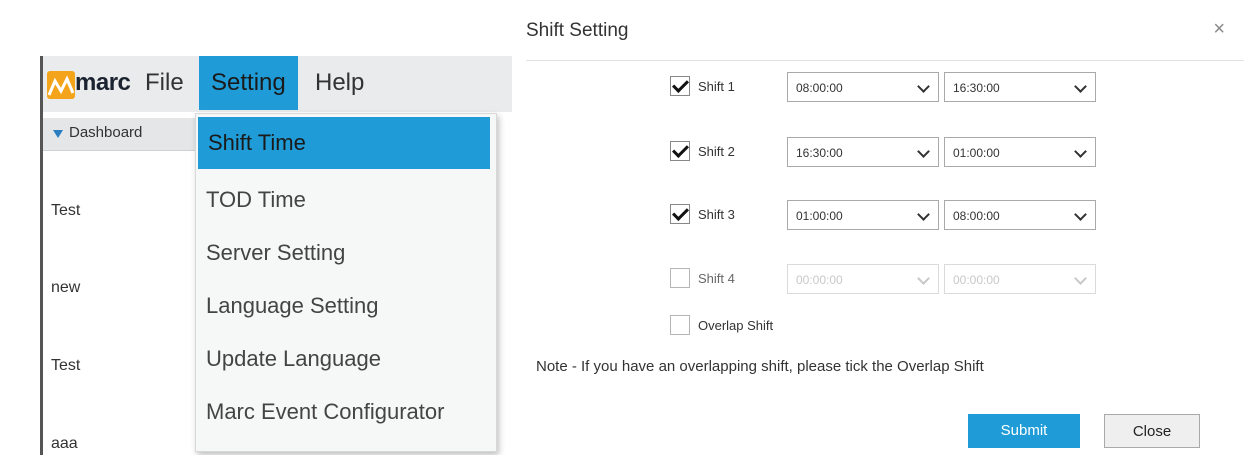 The width and height of the screenshot is (1247, 455). Describe the element at coordinates (680, 214) in the screenshot. I see `shift-3-checkbox` at that location.